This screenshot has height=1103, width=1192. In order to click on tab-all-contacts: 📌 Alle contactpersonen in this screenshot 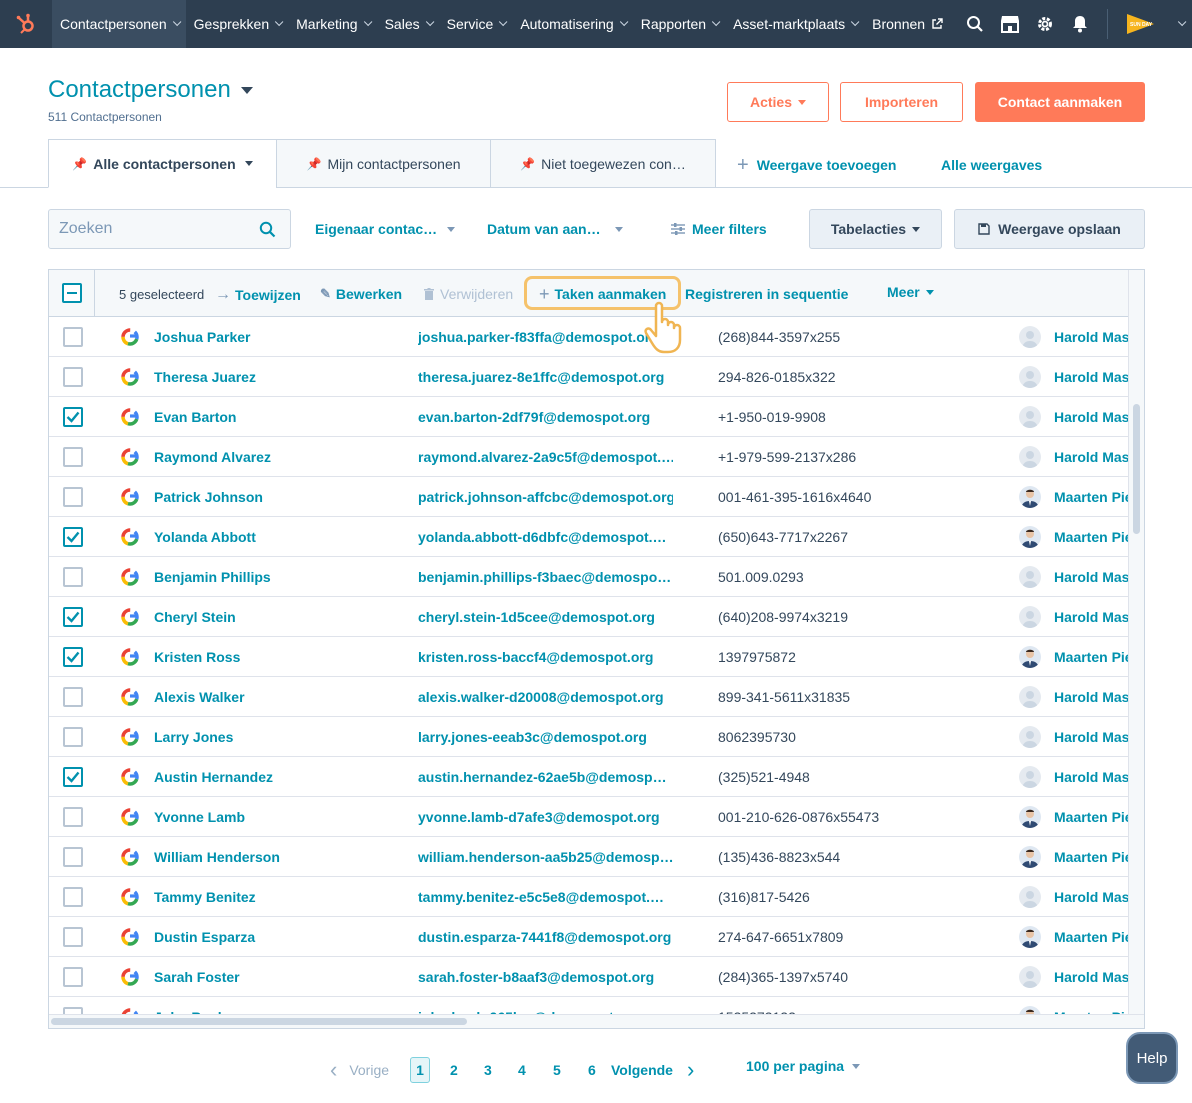, I will do `click(162, 163)`.